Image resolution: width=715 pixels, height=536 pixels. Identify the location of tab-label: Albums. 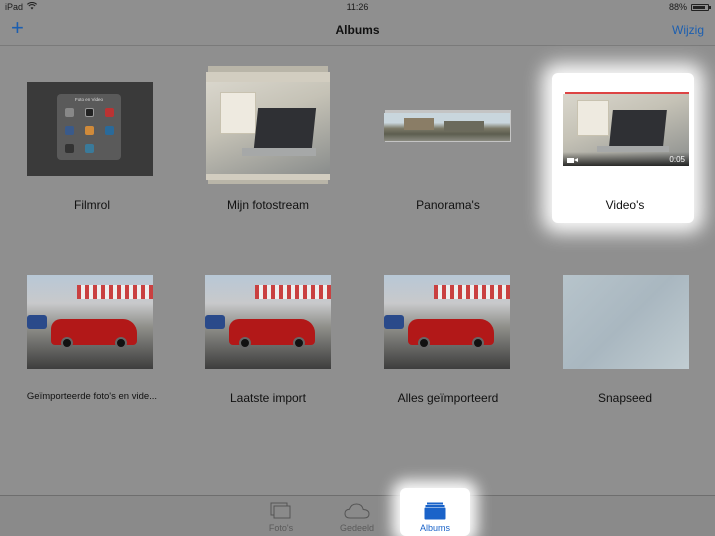
(434, 528).